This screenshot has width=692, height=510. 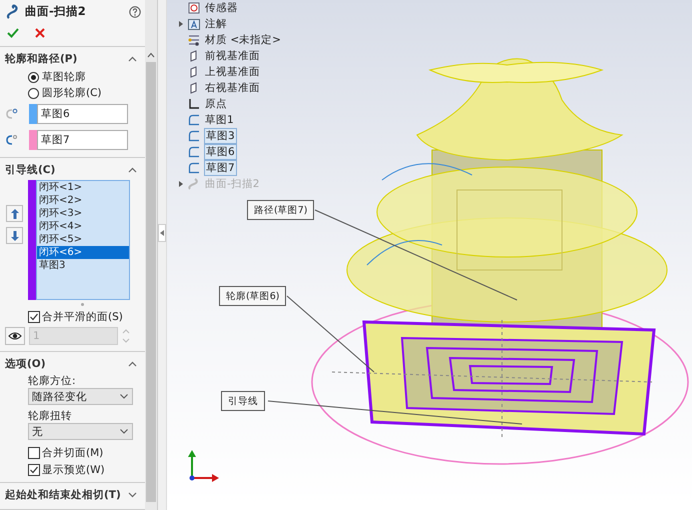 I want to click on origin-icon, so click(x=194, y=104).